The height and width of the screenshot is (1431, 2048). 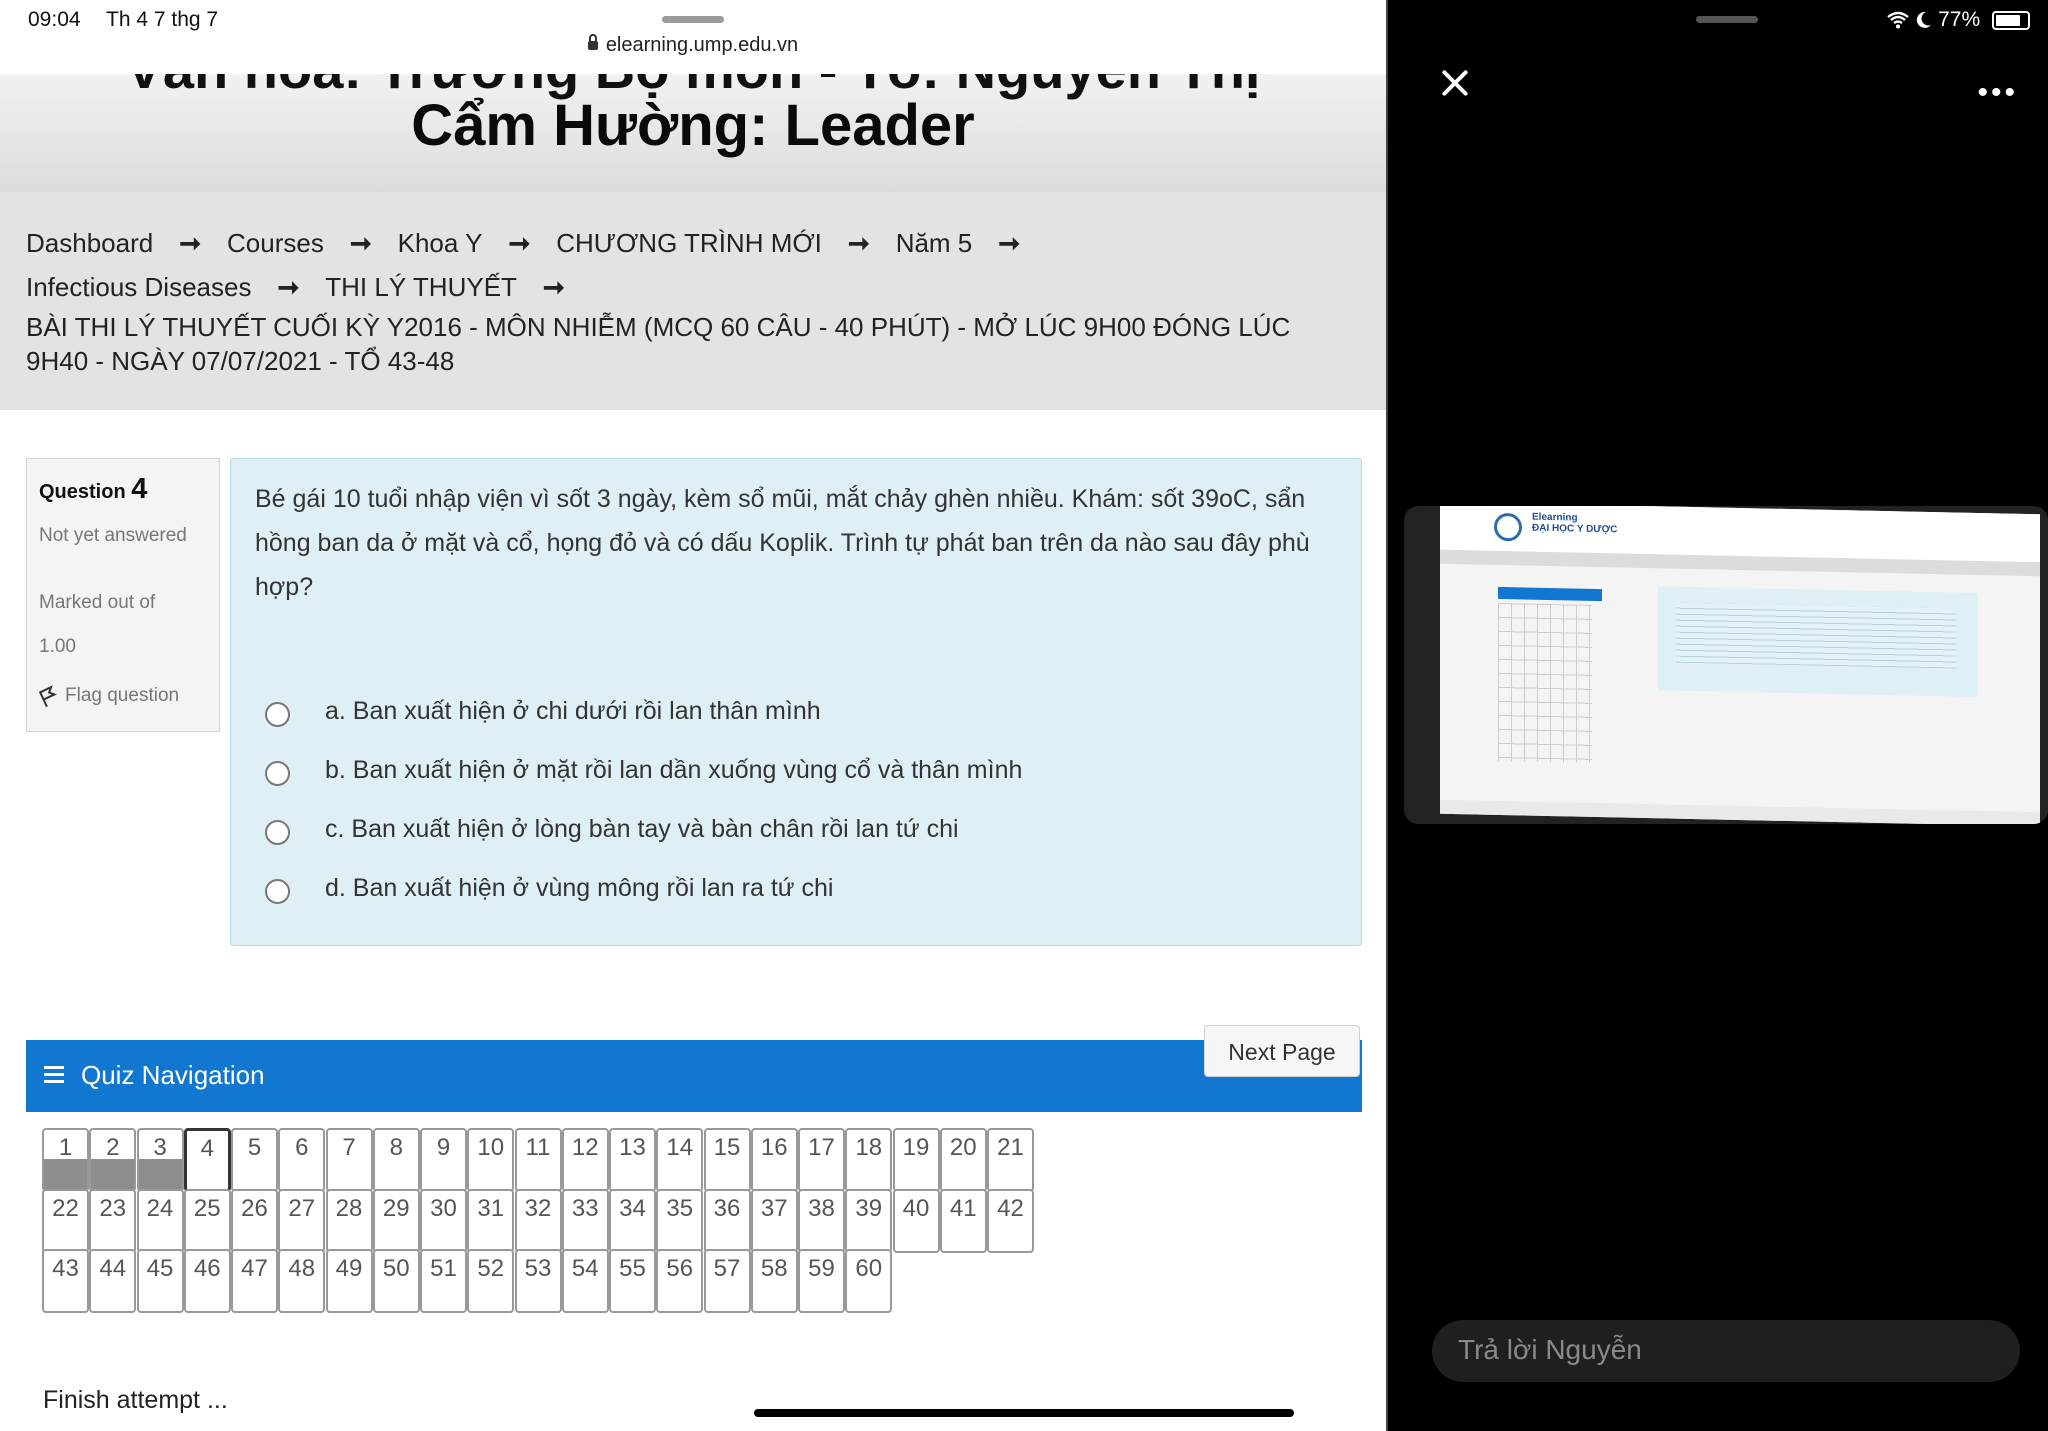 I want to click on quiz-nav-button: 3, so click(x=160, y=1160).